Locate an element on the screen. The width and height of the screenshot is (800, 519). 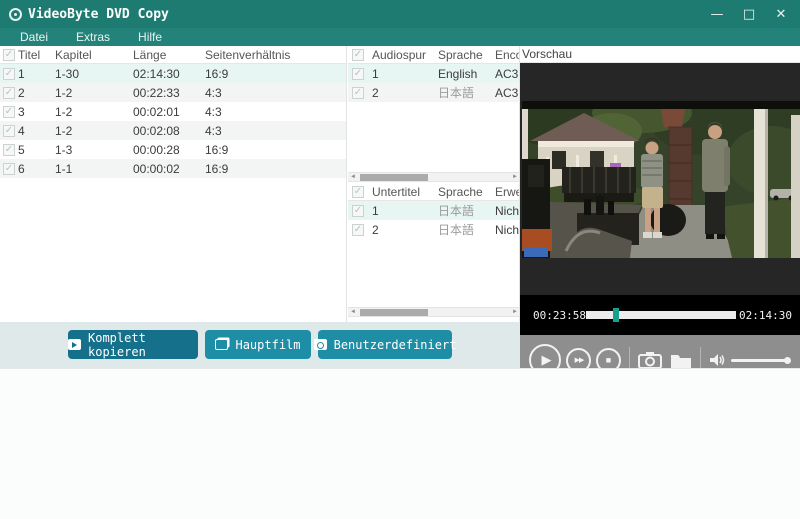
cell-sprache: English is located at coordinates (458, 73).